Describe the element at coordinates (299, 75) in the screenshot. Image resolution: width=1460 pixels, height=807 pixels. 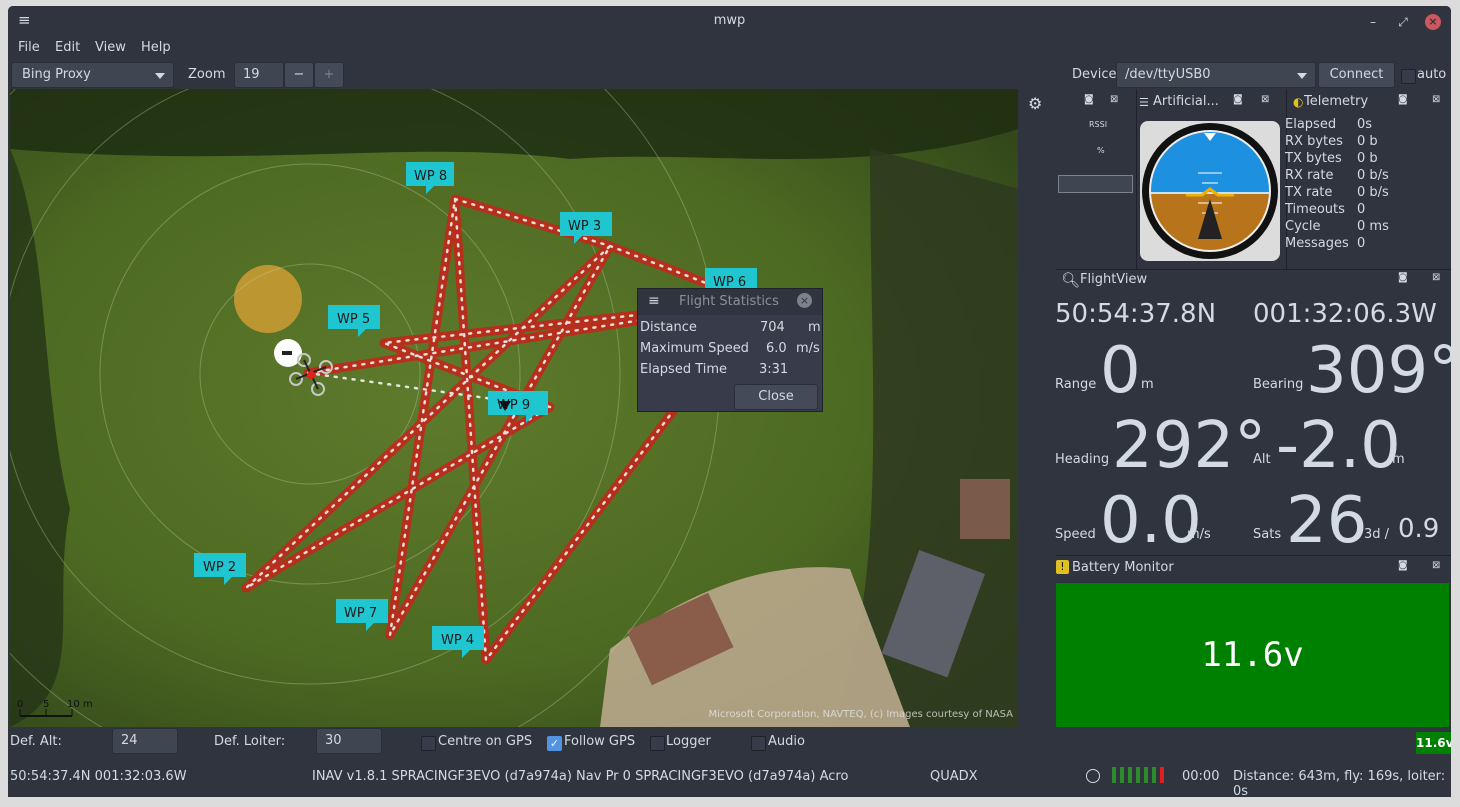
I see `zoom-out-button: −` at that location.